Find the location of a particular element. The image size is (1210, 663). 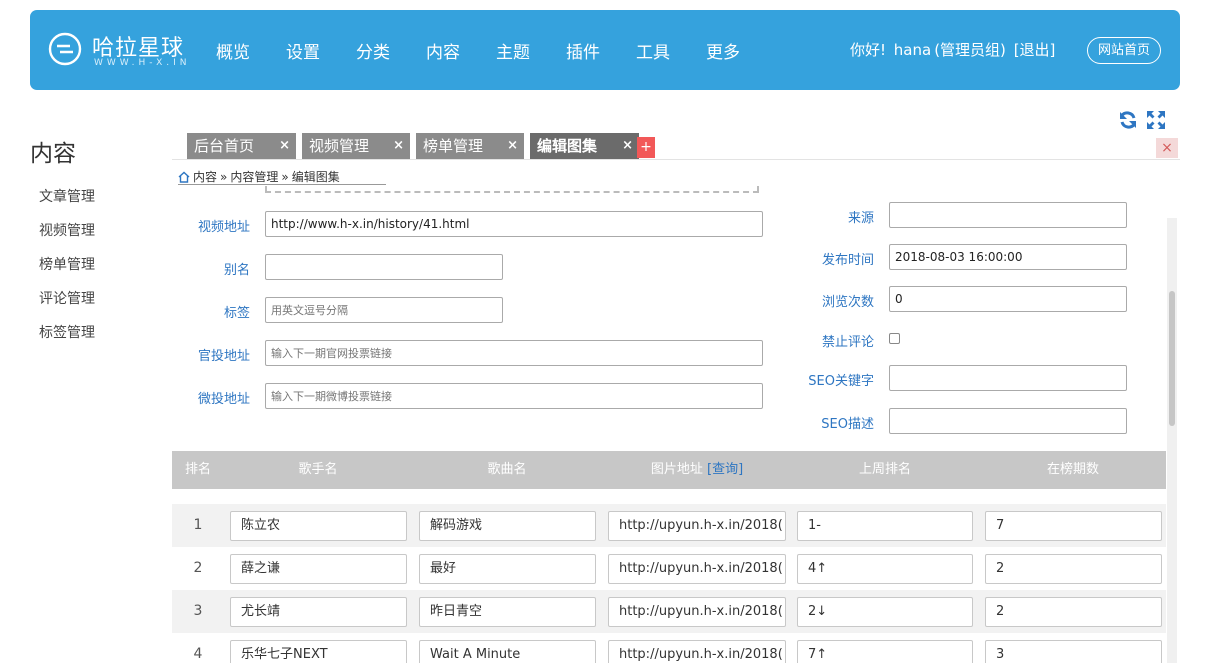

sidebar-item-tags: 标签管理 is located at coordinates (67, 339).